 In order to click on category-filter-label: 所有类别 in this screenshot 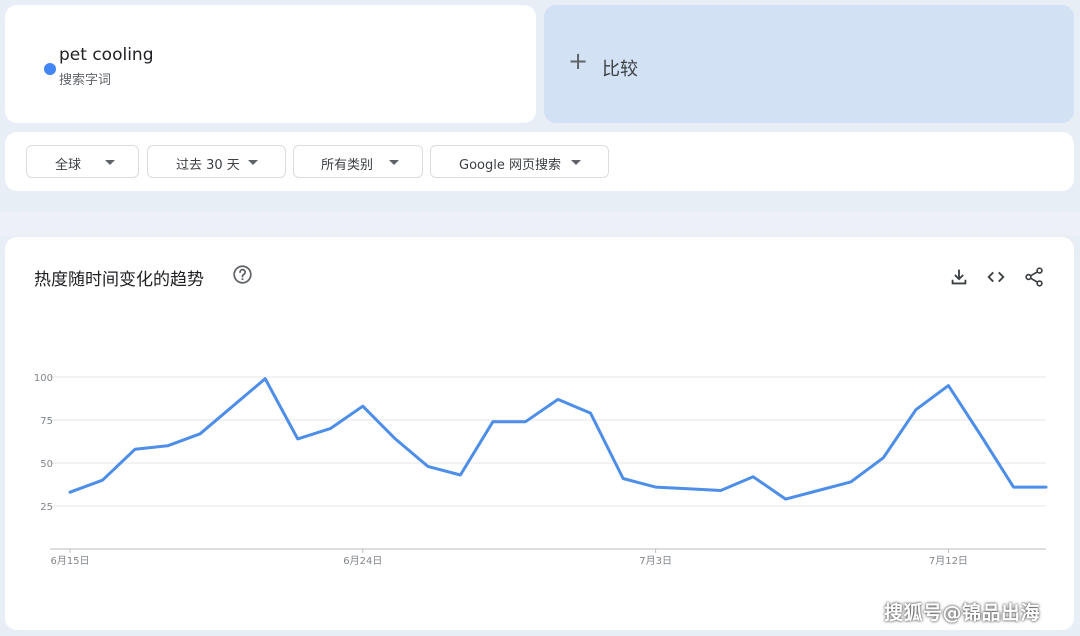, I will do `click(347, 165)`.